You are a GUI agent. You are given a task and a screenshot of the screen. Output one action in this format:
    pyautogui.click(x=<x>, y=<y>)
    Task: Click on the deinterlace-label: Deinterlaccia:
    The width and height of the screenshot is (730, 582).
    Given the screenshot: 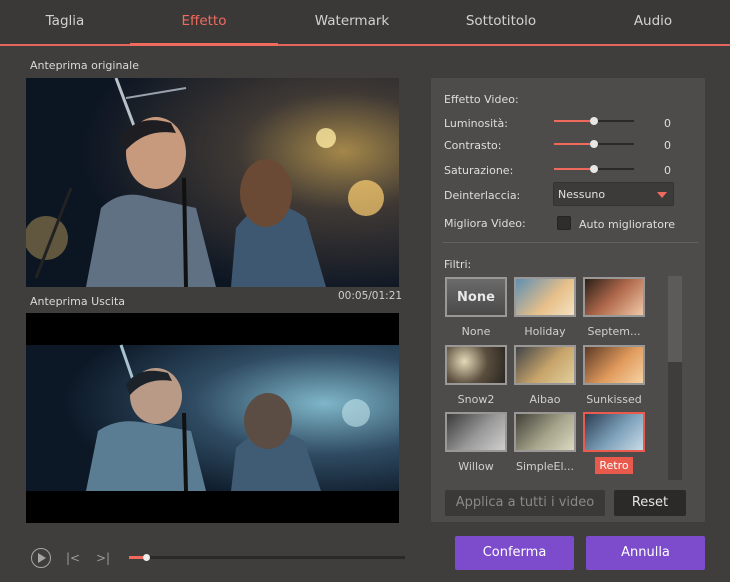 What is the action you would take?
    pyautogui.click(x=482, y=195)
    